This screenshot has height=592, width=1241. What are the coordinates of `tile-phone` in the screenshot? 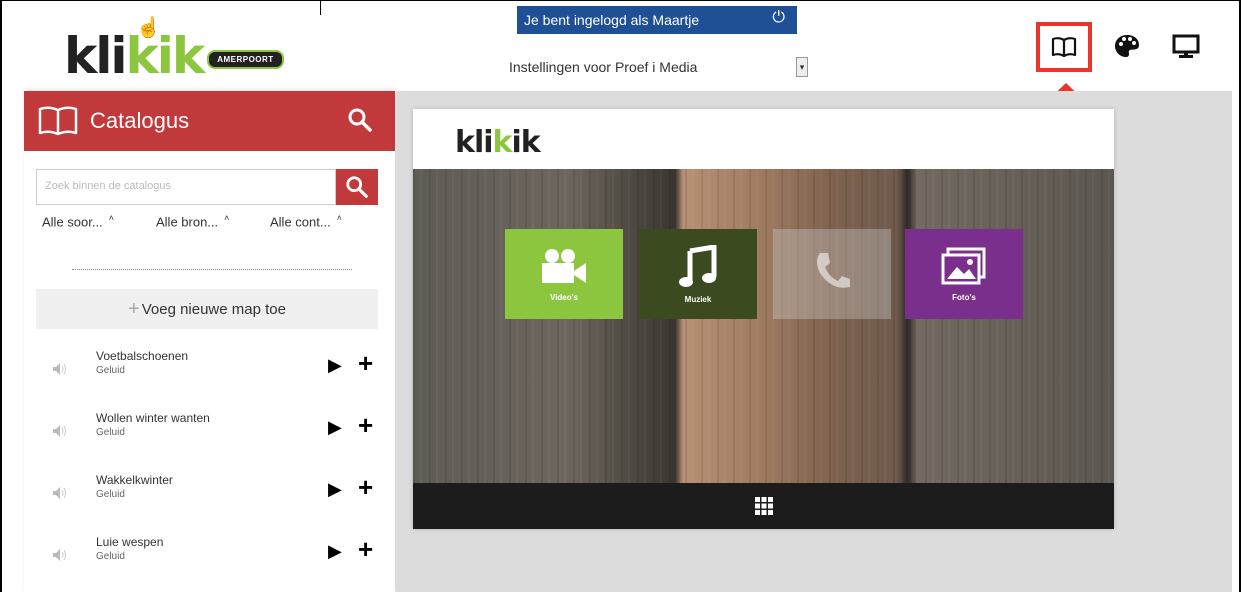 It's located at (832, 274).